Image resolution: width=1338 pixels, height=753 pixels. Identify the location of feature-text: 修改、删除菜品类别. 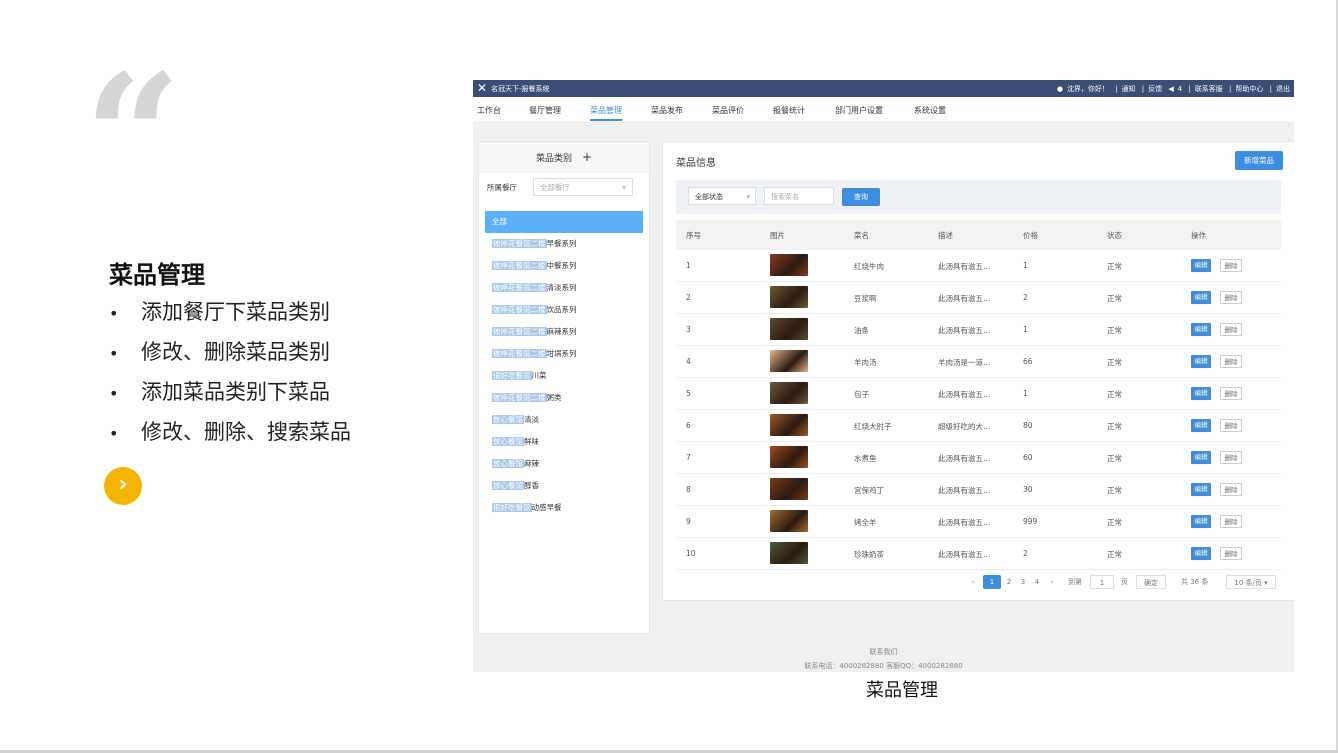
(235, 352).